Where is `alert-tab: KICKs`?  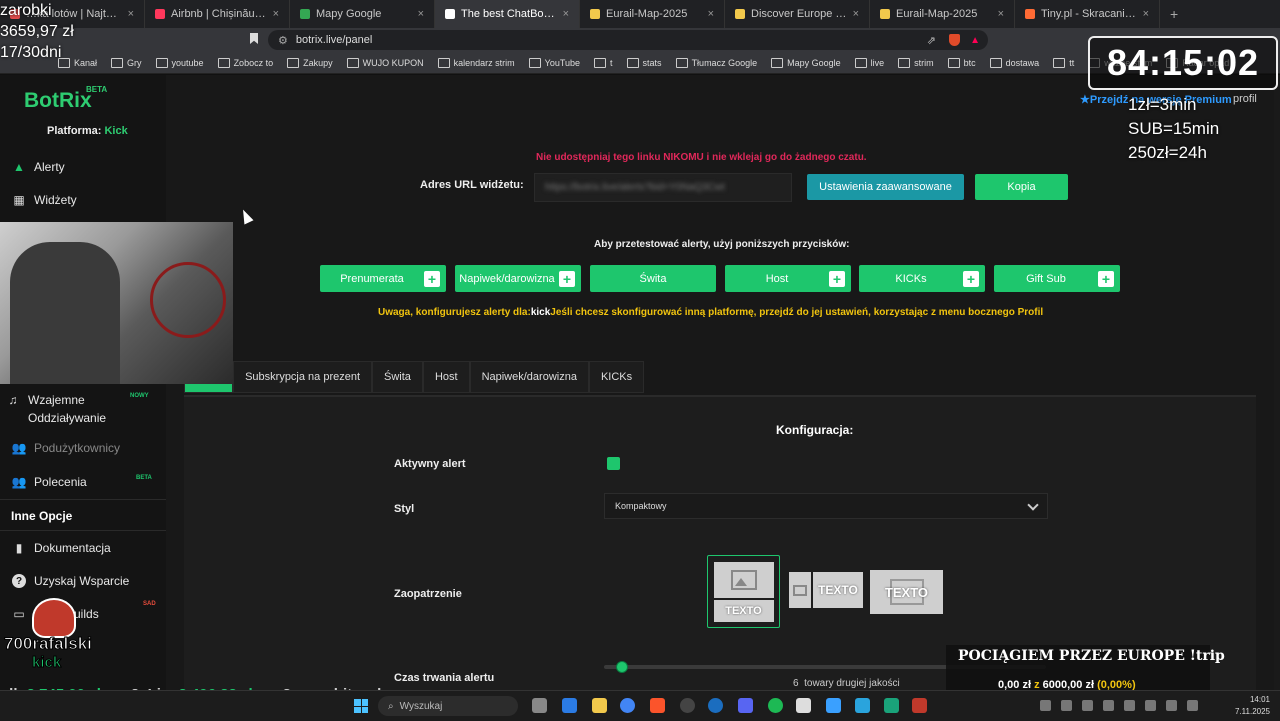
alert-tab: KICKs is located at coordinates (616, 377).